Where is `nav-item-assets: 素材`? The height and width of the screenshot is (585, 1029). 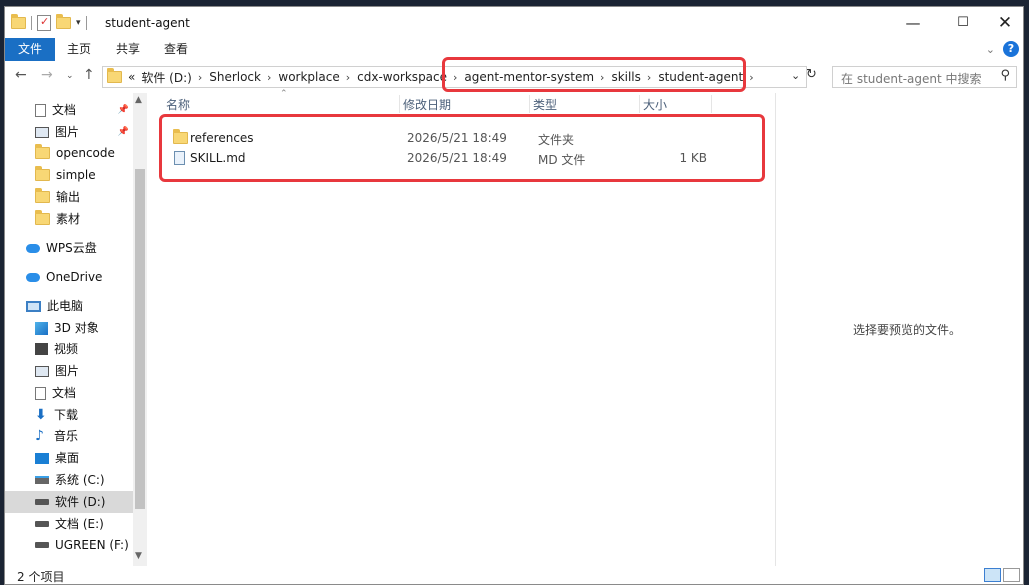 nav-item-assets: 素材 is located at coordinates (69, 219).